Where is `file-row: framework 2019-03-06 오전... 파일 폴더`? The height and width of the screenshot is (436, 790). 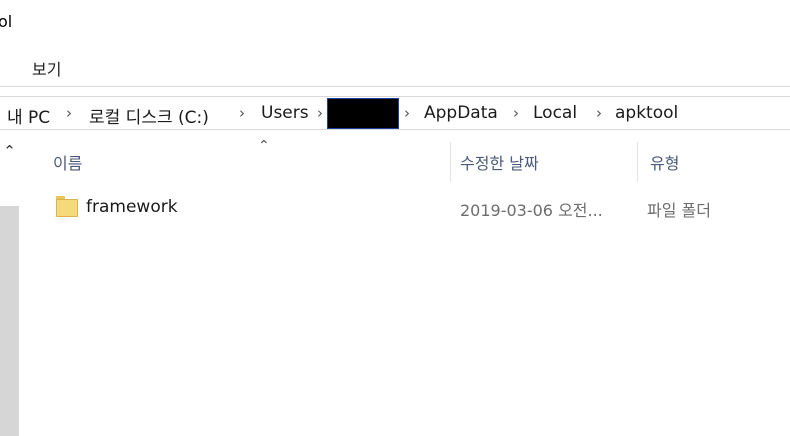 file-row: framework 2019-03-06 오전... 파일 폴더 is located at coordinates (405, 206).